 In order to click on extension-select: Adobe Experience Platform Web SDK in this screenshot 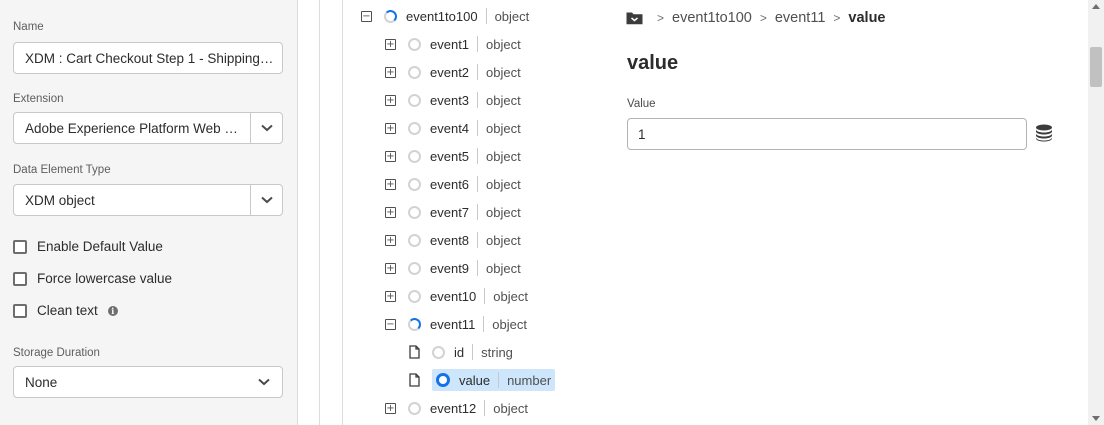, I will do `click(148, 128)`.